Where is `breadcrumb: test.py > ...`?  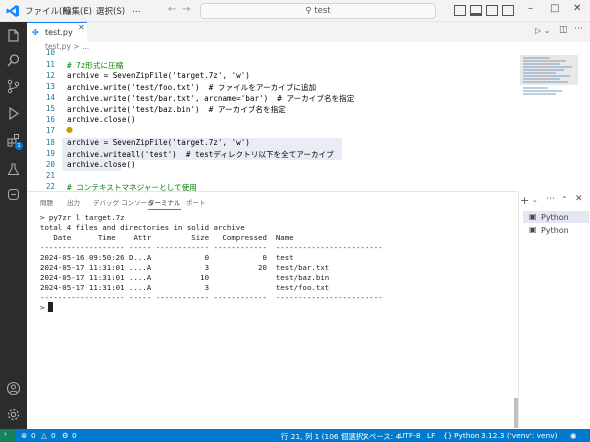 breadcrumb: test.py > ... is located at coordinates (272, 47).